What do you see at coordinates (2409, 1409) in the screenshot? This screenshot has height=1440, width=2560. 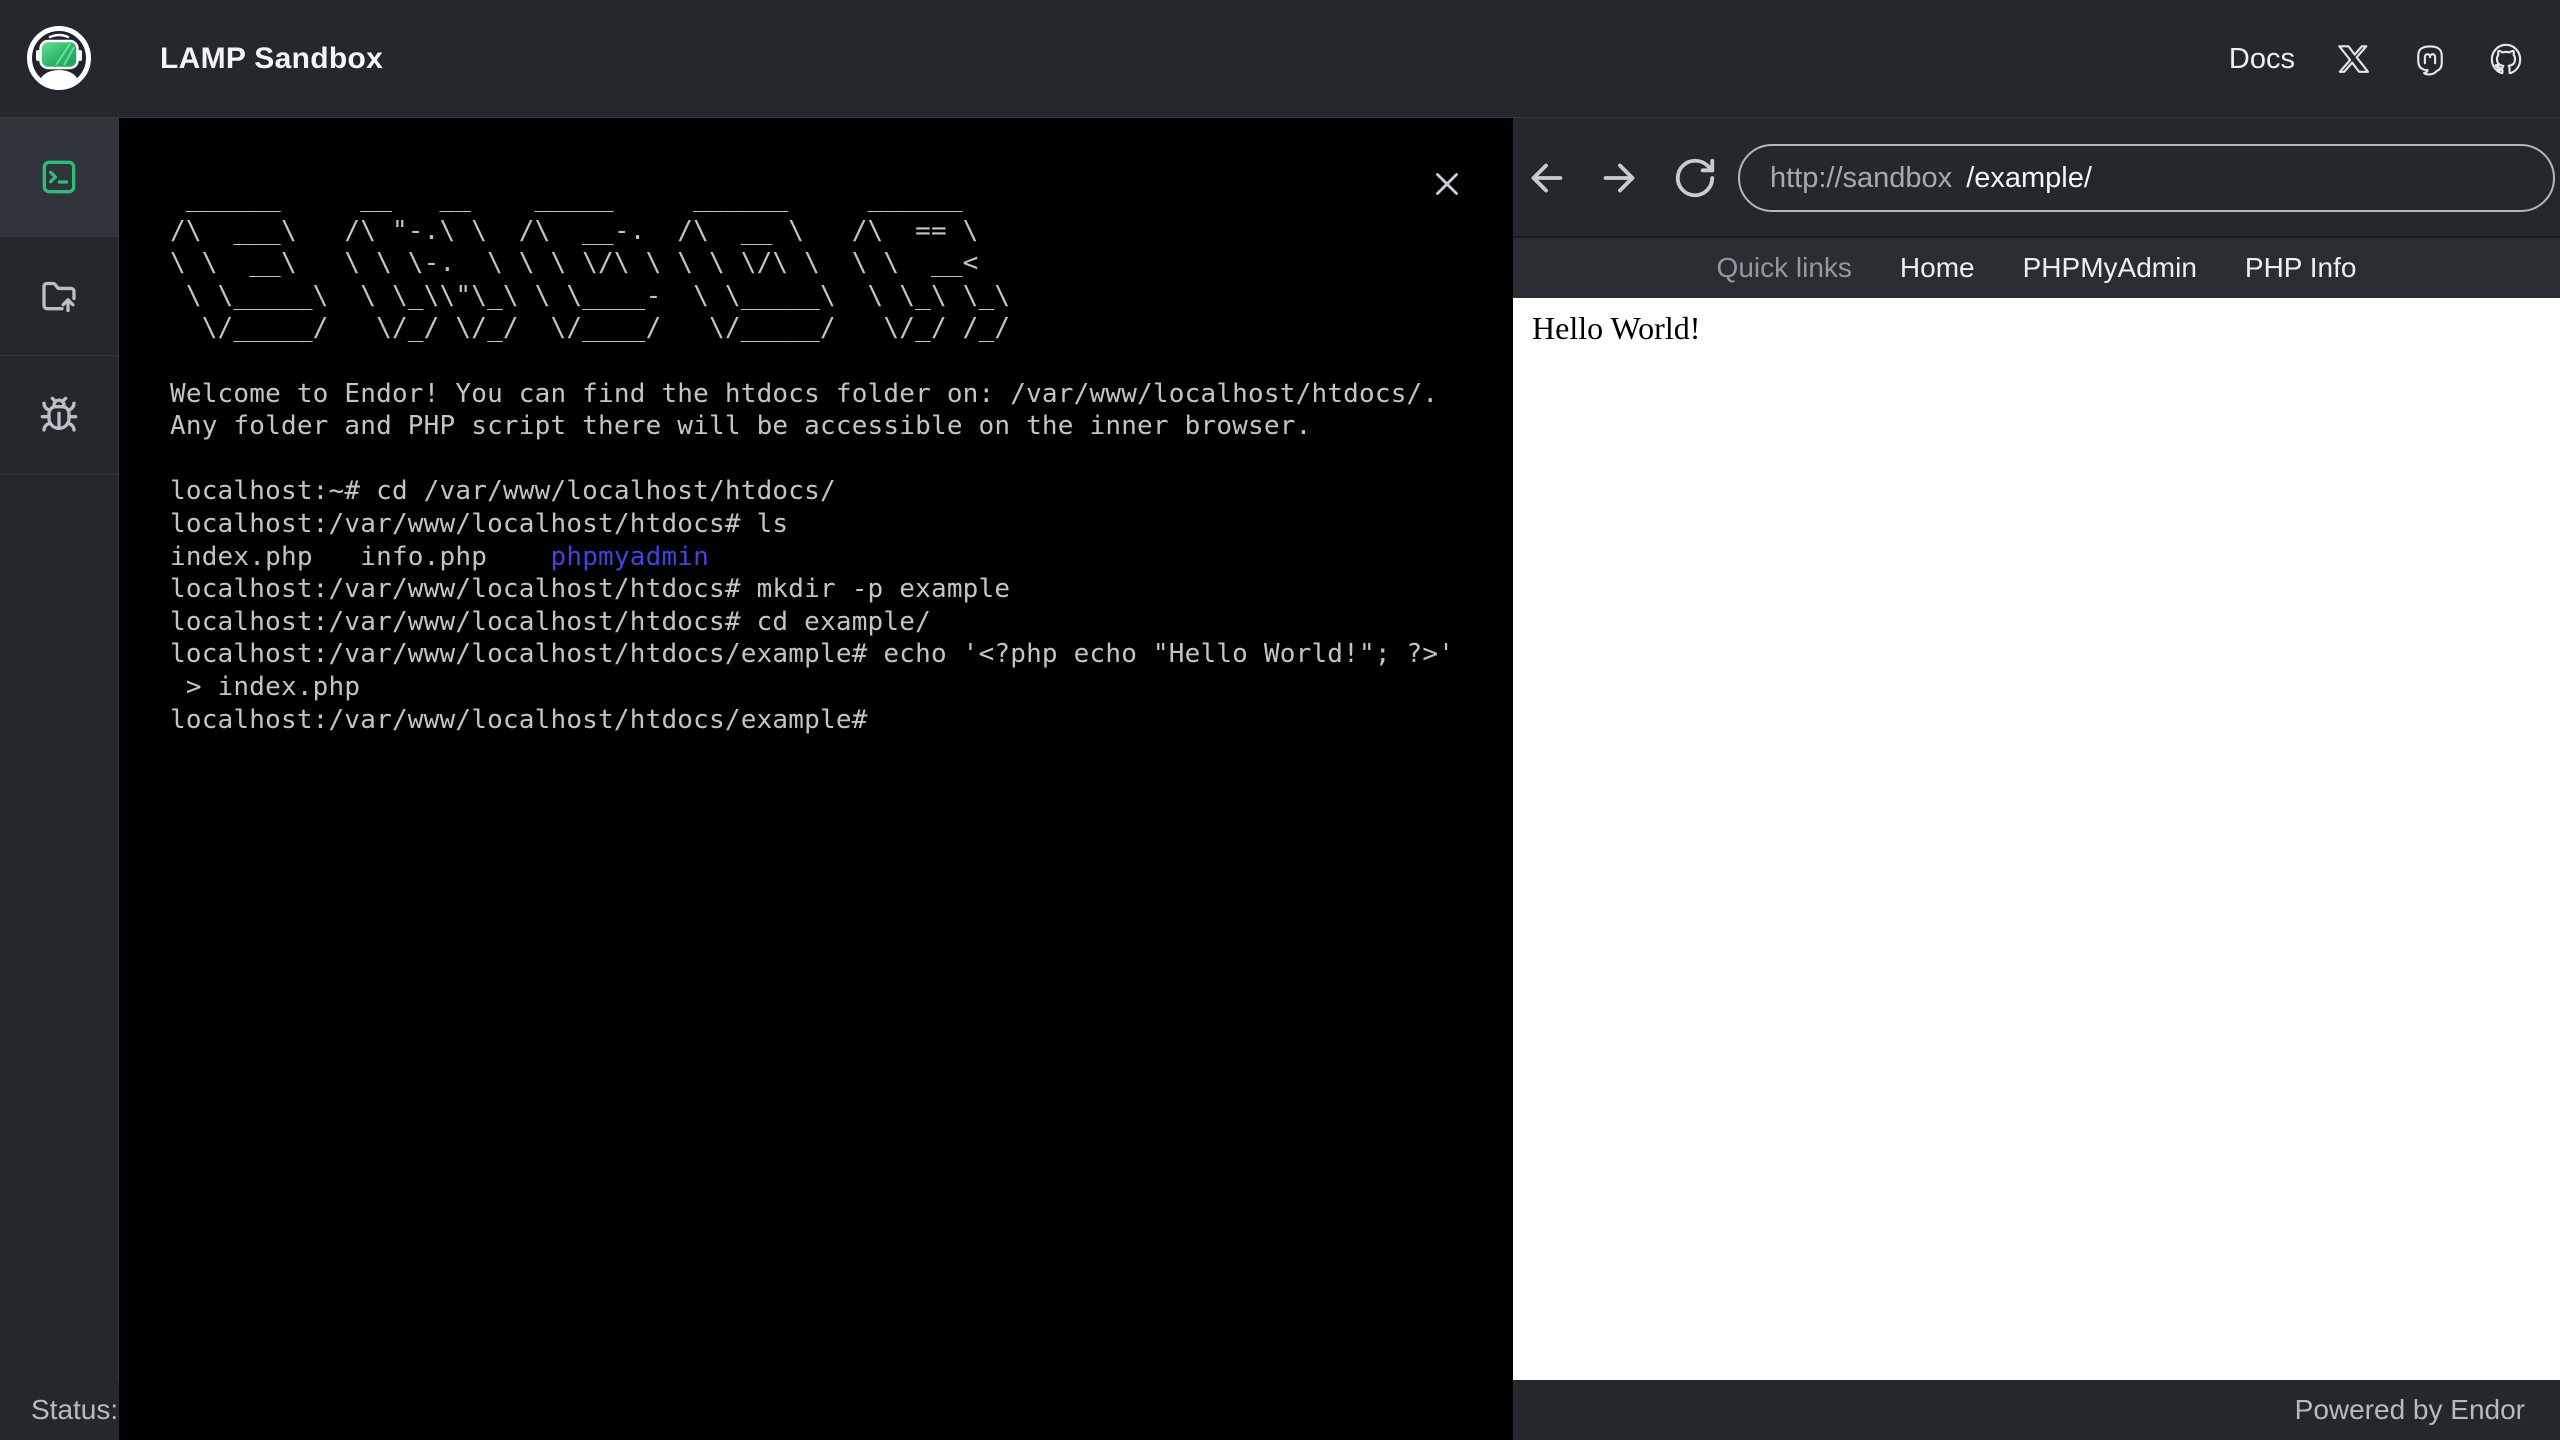 I see `powered-by-text: Powered by Endor` at bounding box center [2409, 1409].